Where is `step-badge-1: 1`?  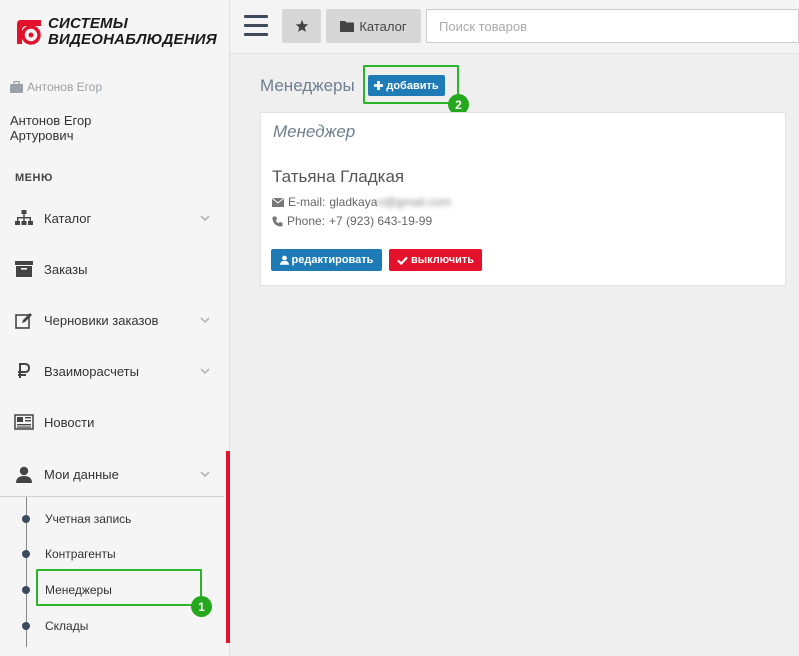 step-badge-1: 1 is located at coordinates (201, 606).